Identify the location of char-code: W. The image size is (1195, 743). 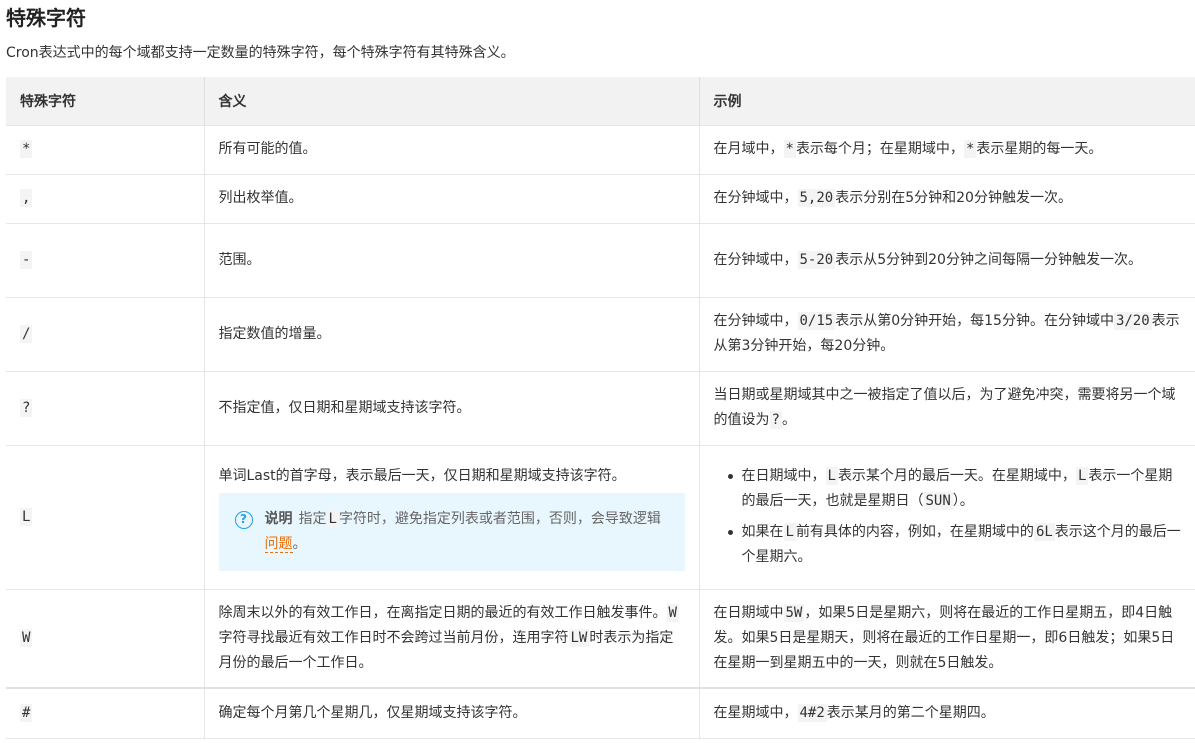
(26, 637).